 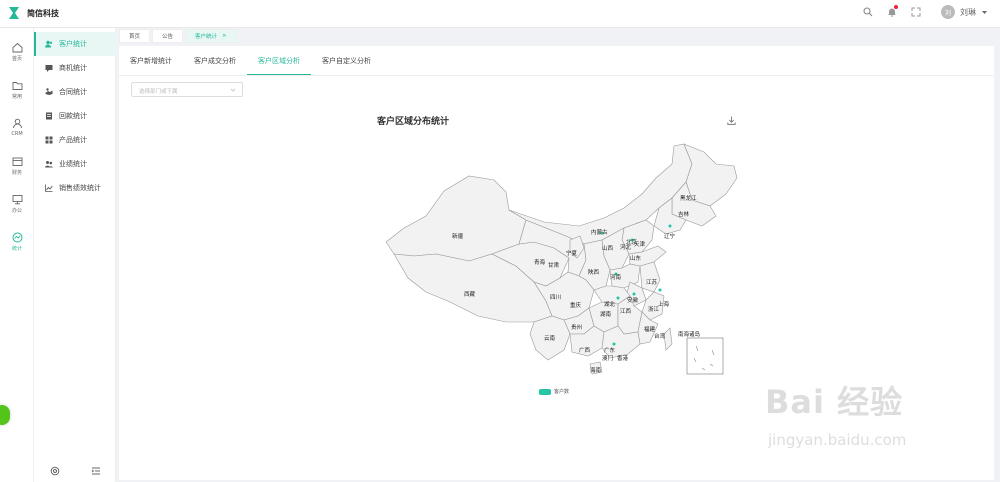 What do you see at coordinates (215, 65) in the screenshot?
I see `subtab-deal-analysis: 客户成交分析` at bounding box center [215, 65].